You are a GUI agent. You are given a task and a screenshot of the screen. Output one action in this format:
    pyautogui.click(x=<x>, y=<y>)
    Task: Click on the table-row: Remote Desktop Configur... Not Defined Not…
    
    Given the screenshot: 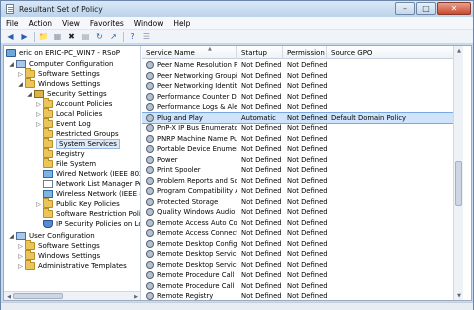 What is the action you would take?
    pyautogui.click(x=302, y=244)
    